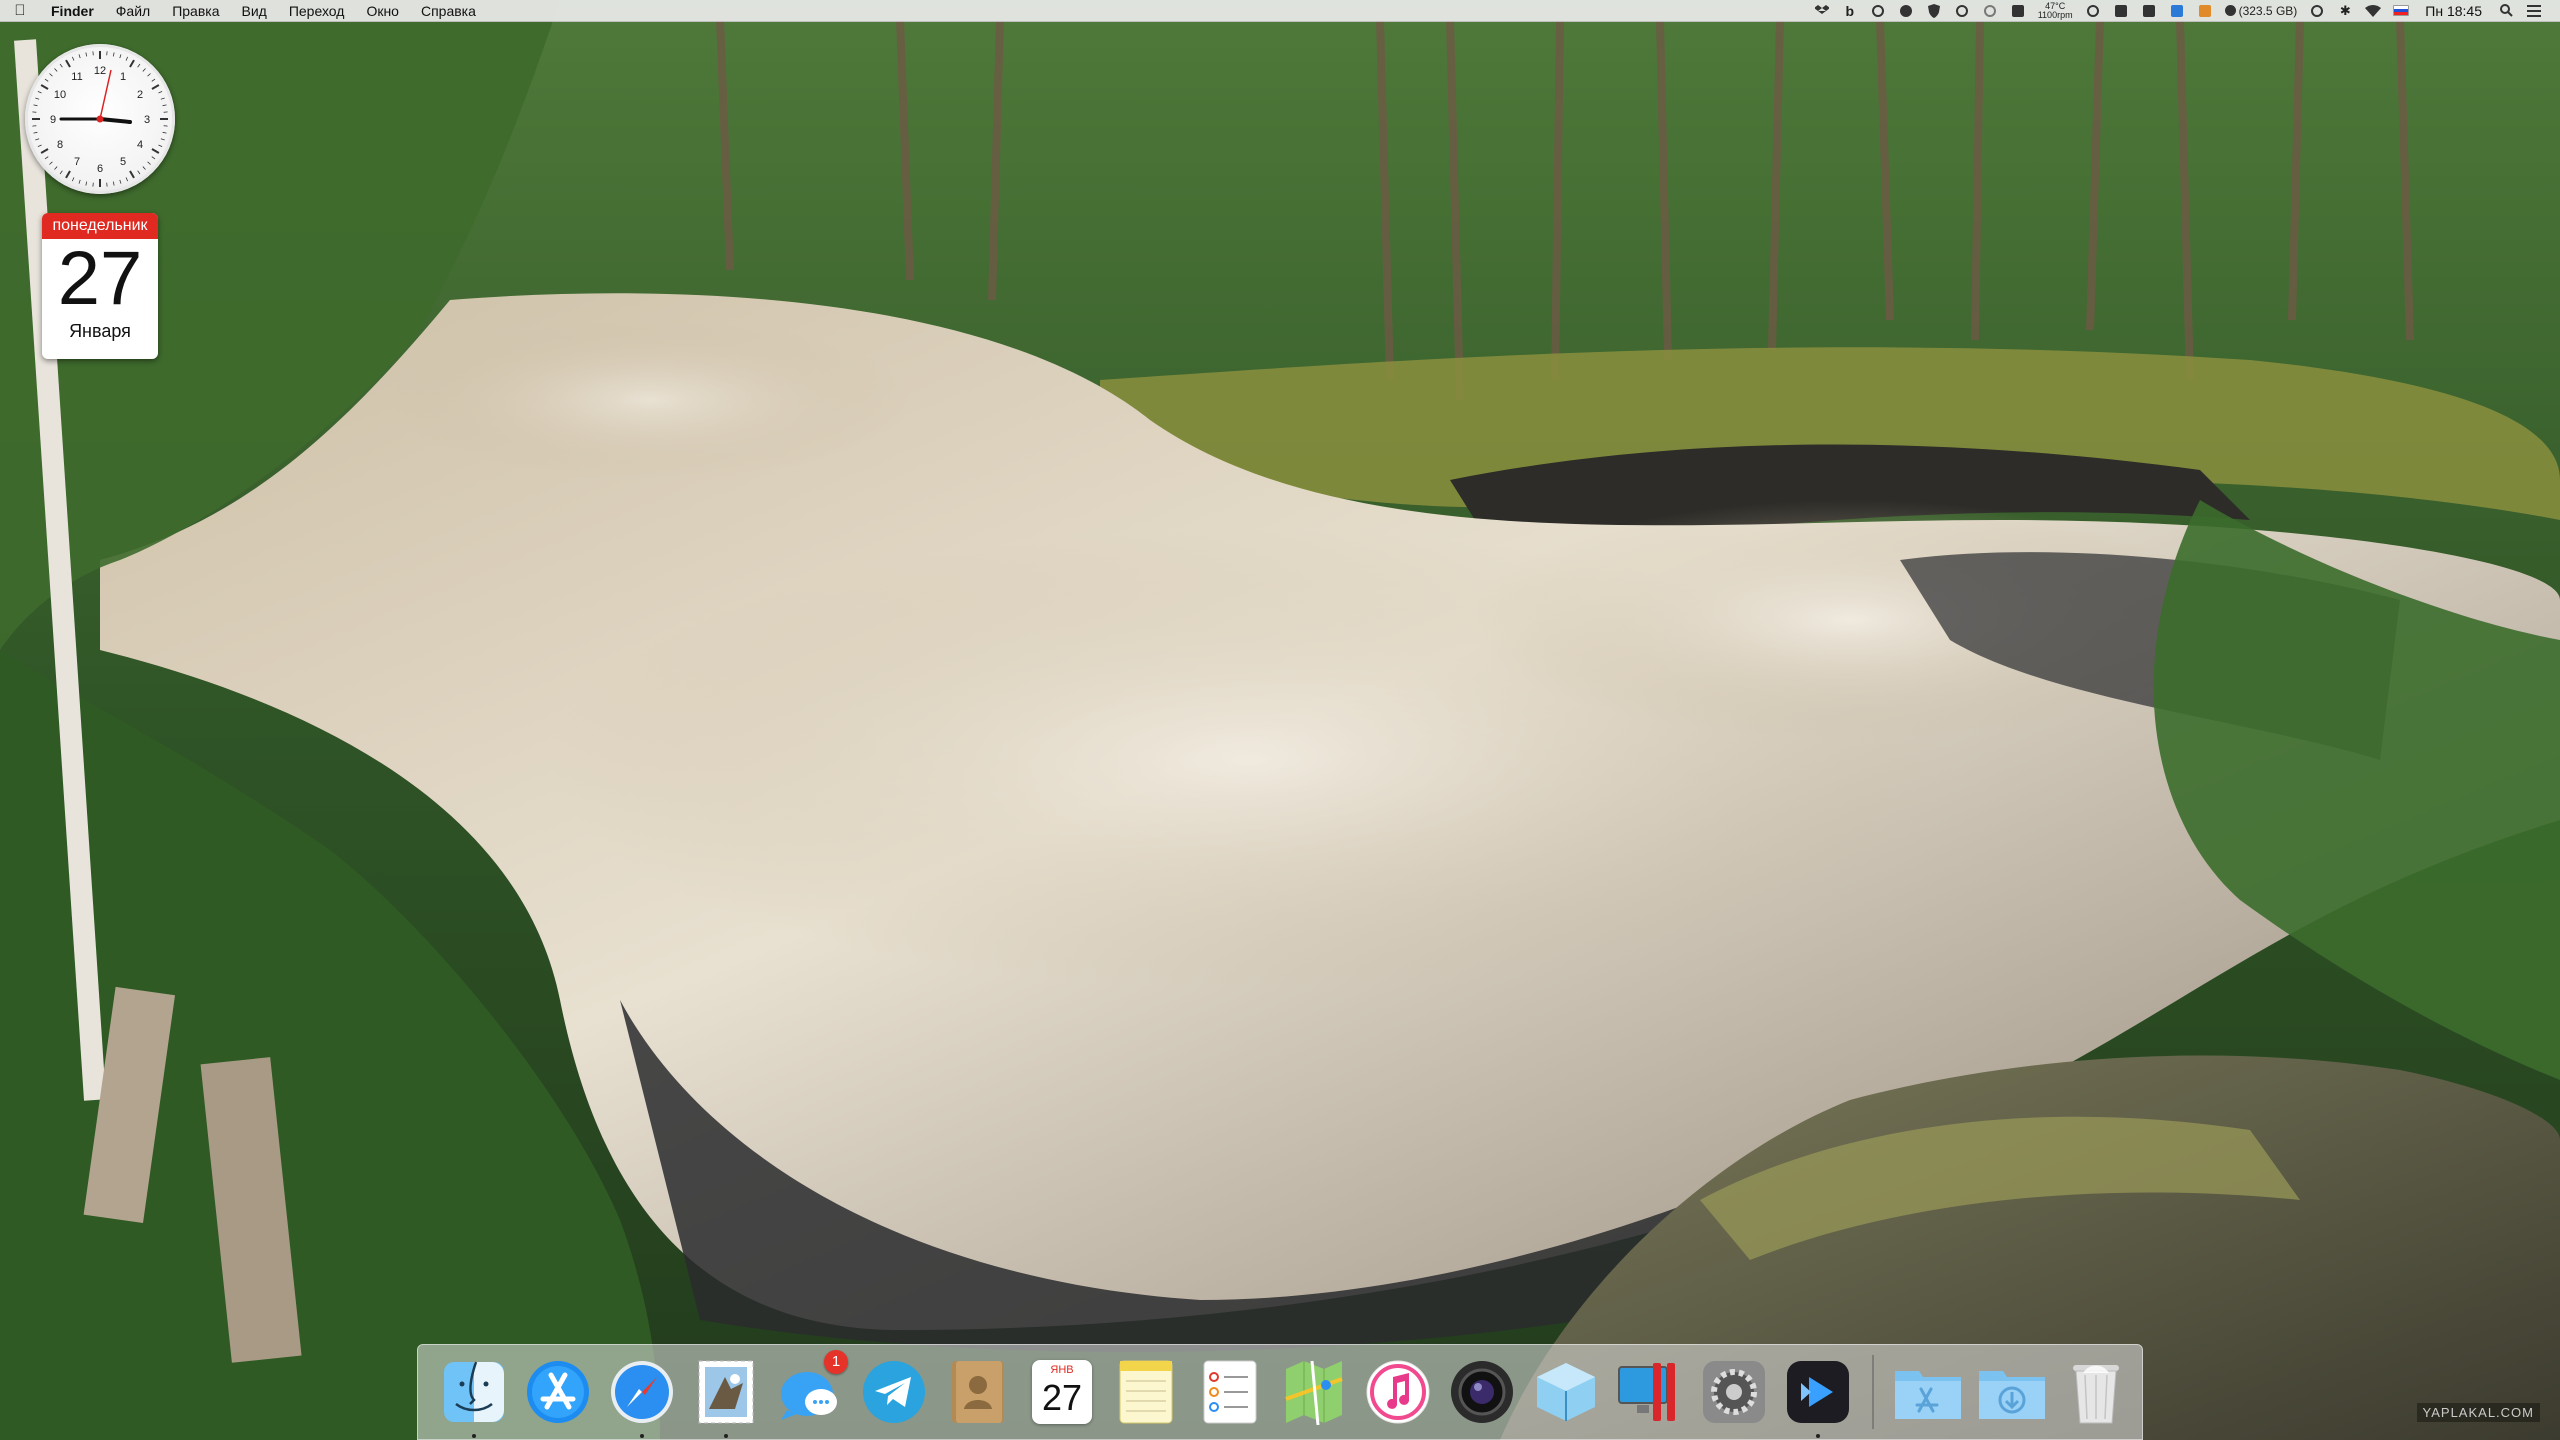 The width and height of the screenshot is (2560, 1440). Describe the element at coordinates (133, 11) in the screenshot. I see `menu-file: Файл` at that location.